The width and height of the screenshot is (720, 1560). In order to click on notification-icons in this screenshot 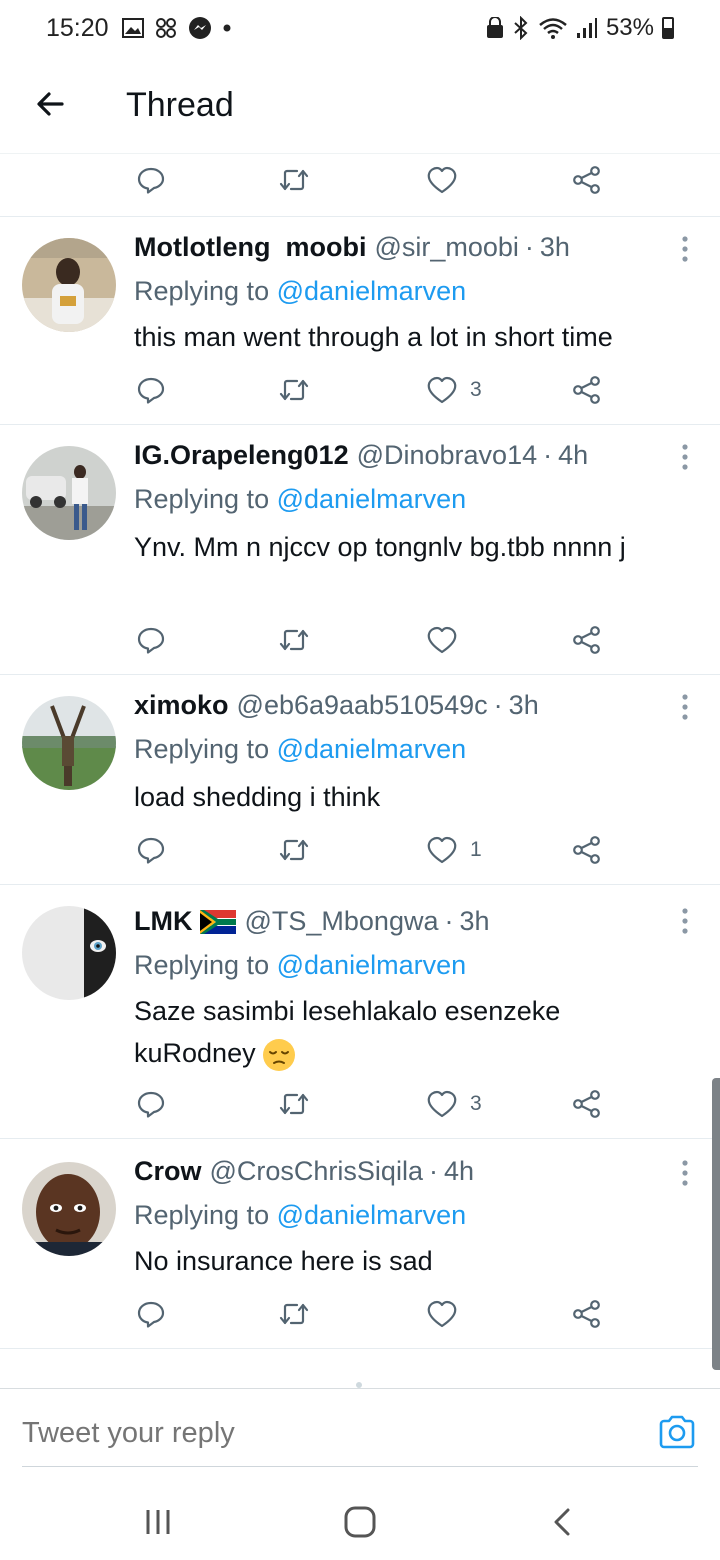, I will do `click(177, 28)`.